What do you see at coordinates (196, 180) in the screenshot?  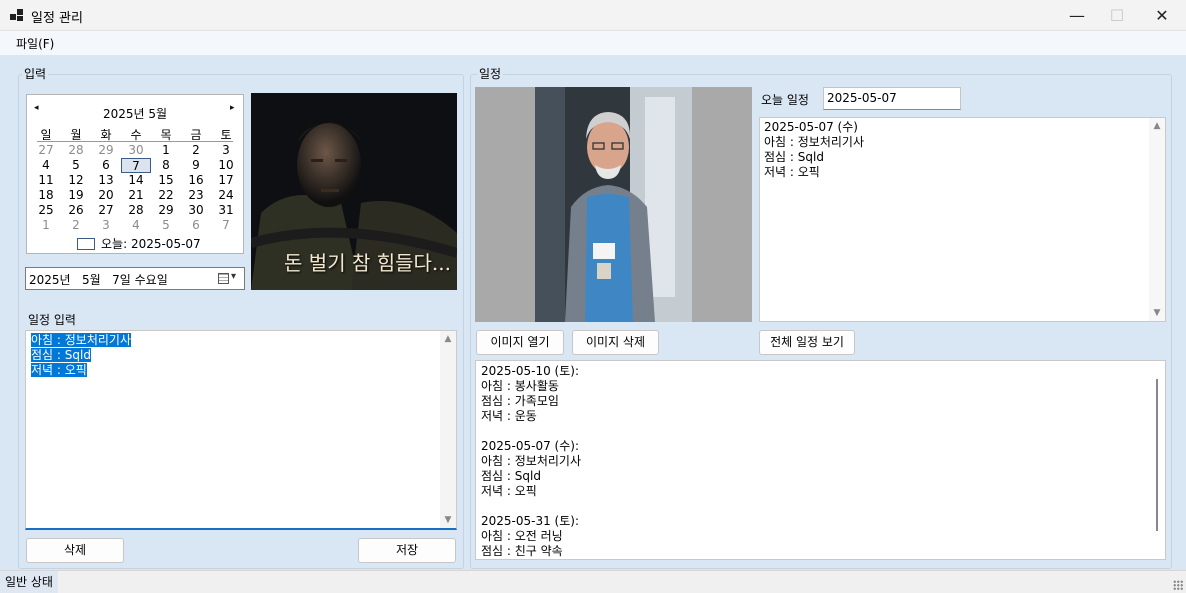 I see `calendar-day: 16` at bounding box center [196, 180].